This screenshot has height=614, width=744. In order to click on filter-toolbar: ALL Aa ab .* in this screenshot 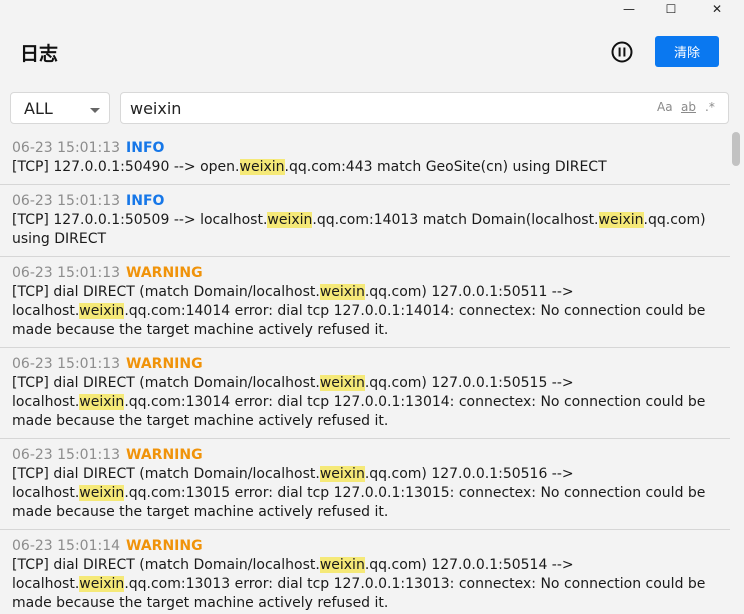, I will do `click(372, 106)`.